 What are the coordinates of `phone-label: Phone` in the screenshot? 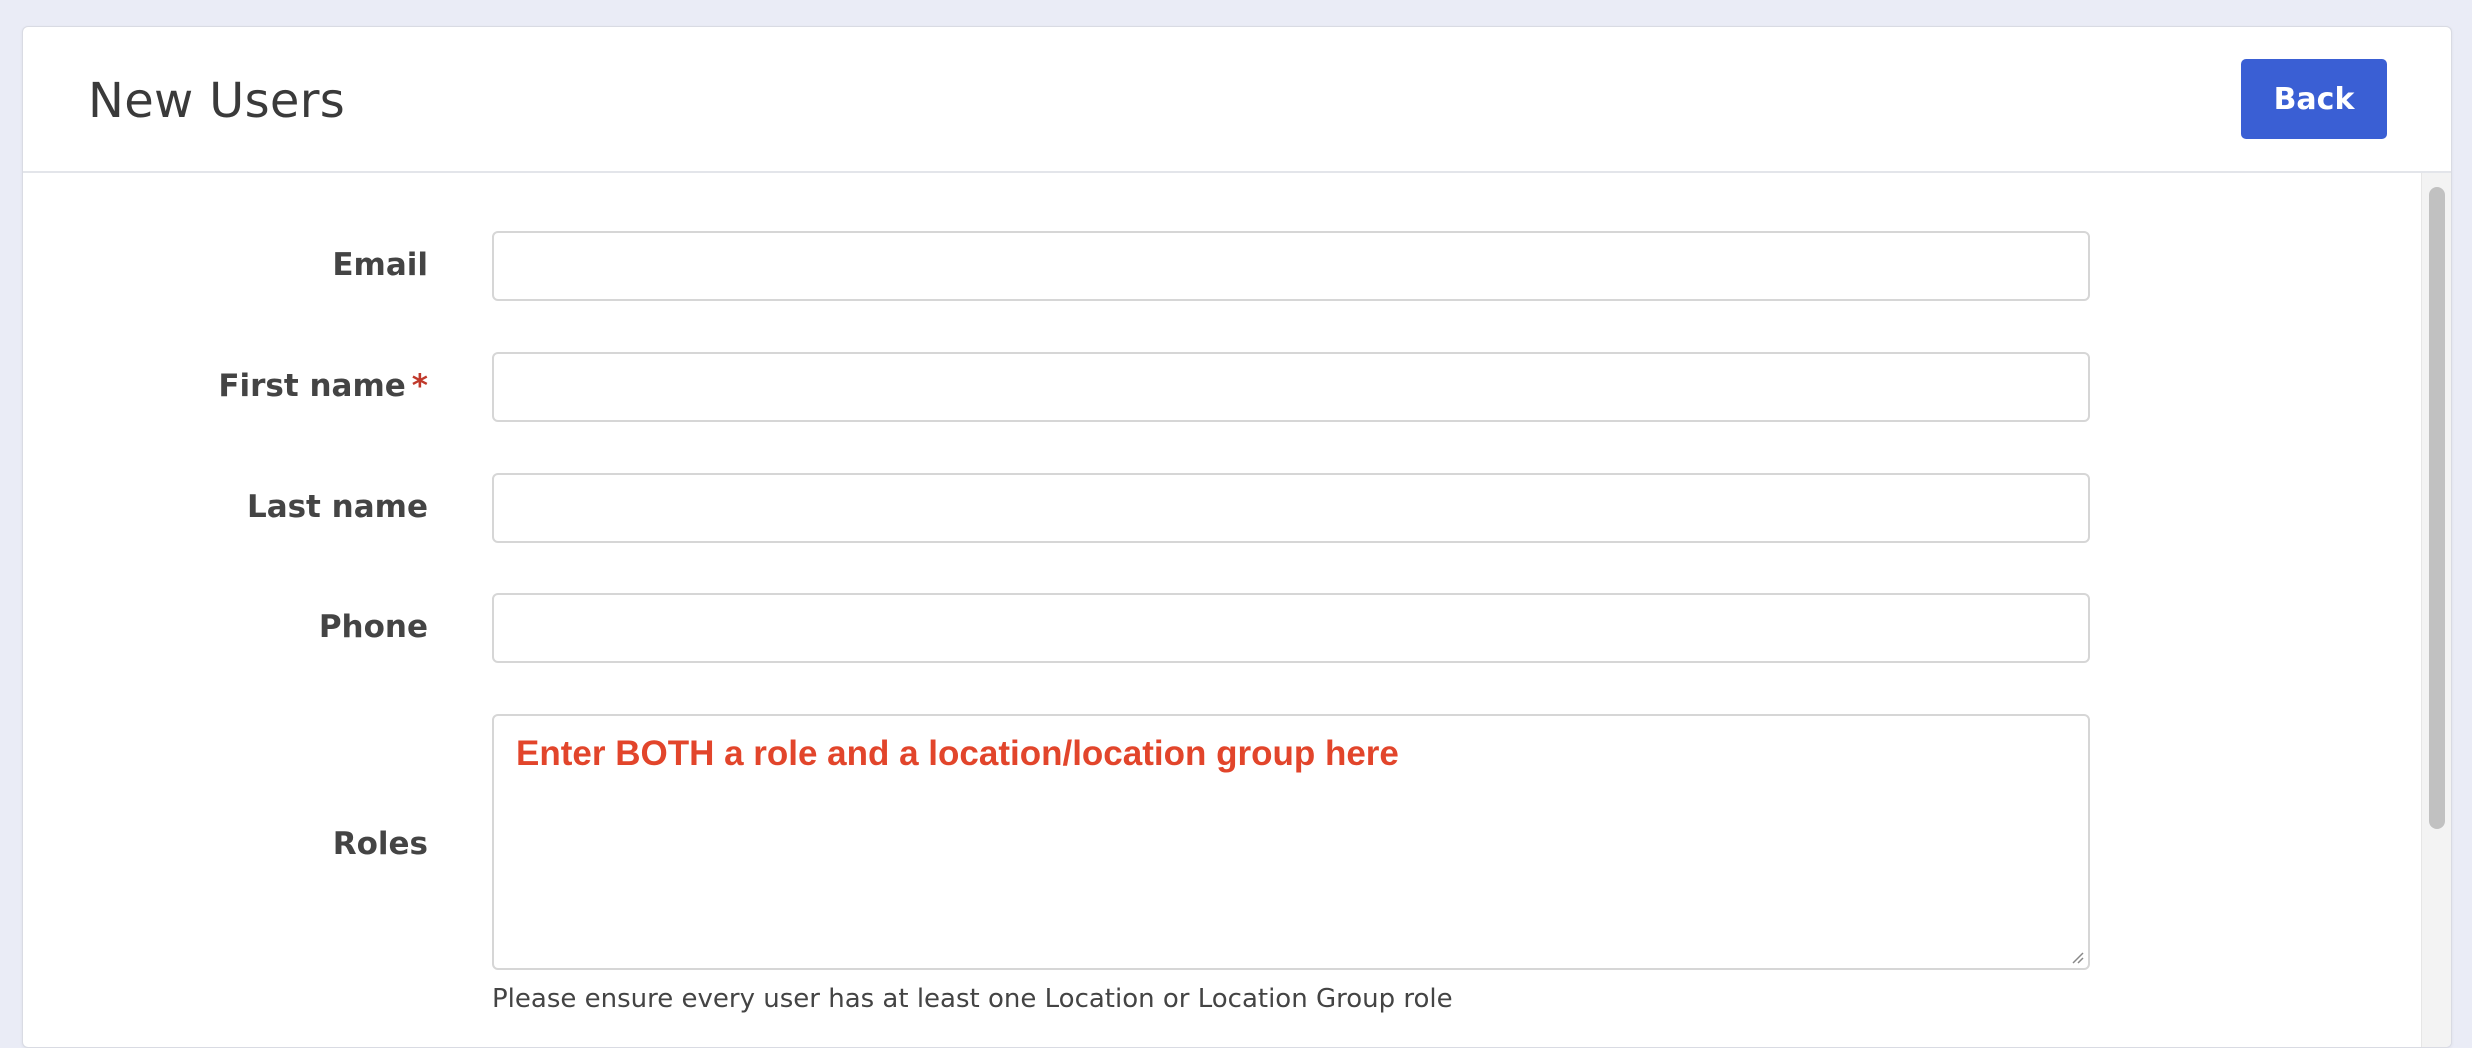 It's located at (373, 627).